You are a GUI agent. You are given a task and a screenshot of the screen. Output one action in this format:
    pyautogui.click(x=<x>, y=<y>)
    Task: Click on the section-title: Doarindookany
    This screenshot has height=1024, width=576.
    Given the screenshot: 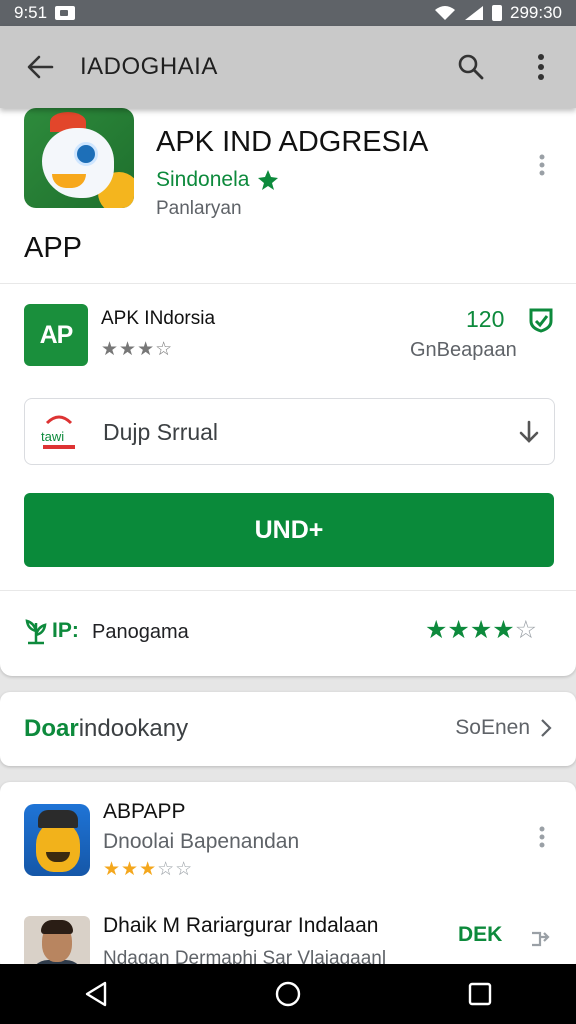 What is the action you would take?
    pyautogui.click(x=106, y=729)
    